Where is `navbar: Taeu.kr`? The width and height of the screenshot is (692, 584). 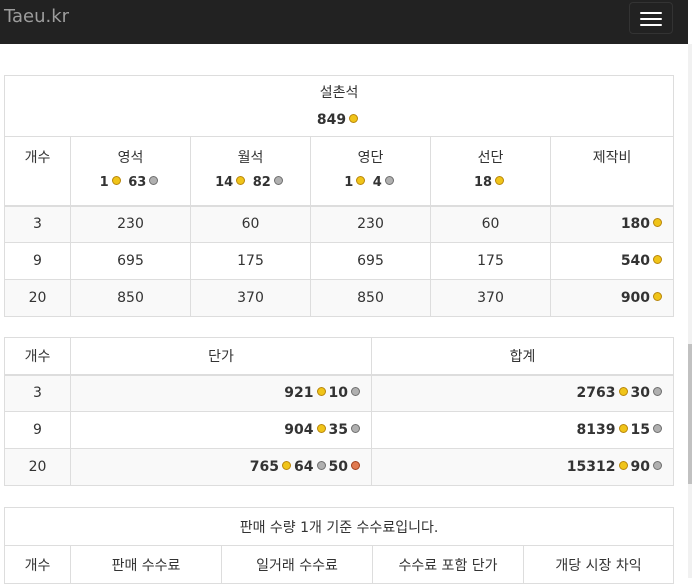 navbar: Taeu.kr is located at coordinates (344, 22).